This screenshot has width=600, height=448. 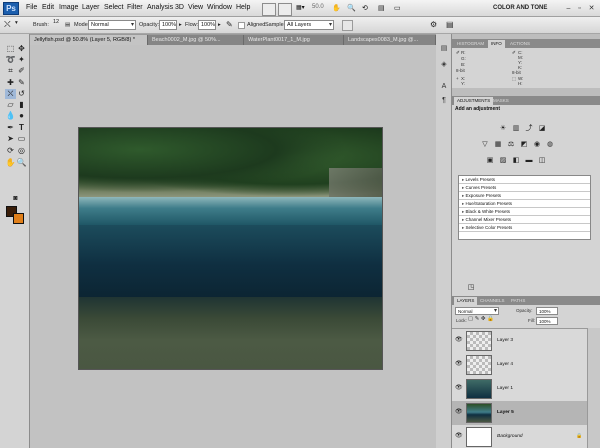 I want to click on channel-mixer-icon: ◍, so click(x=550, y=144).